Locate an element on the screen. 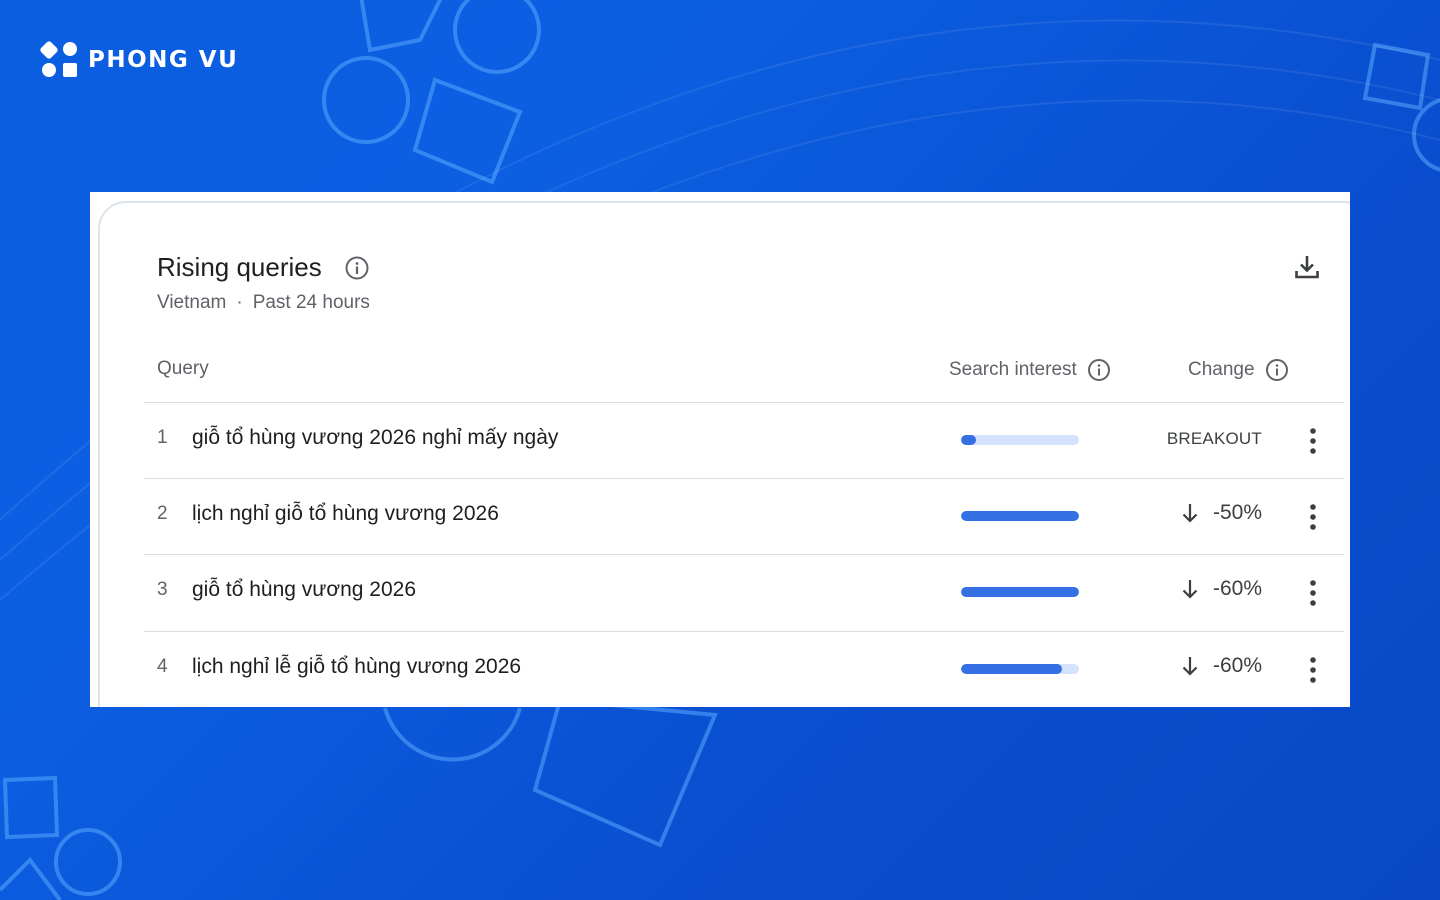 The width and height of the screenshot is (1440, 900). query-text: giỗ tổ hùng vương 2026 nghỉ mấy ngày is located at coordinates (375, 438).